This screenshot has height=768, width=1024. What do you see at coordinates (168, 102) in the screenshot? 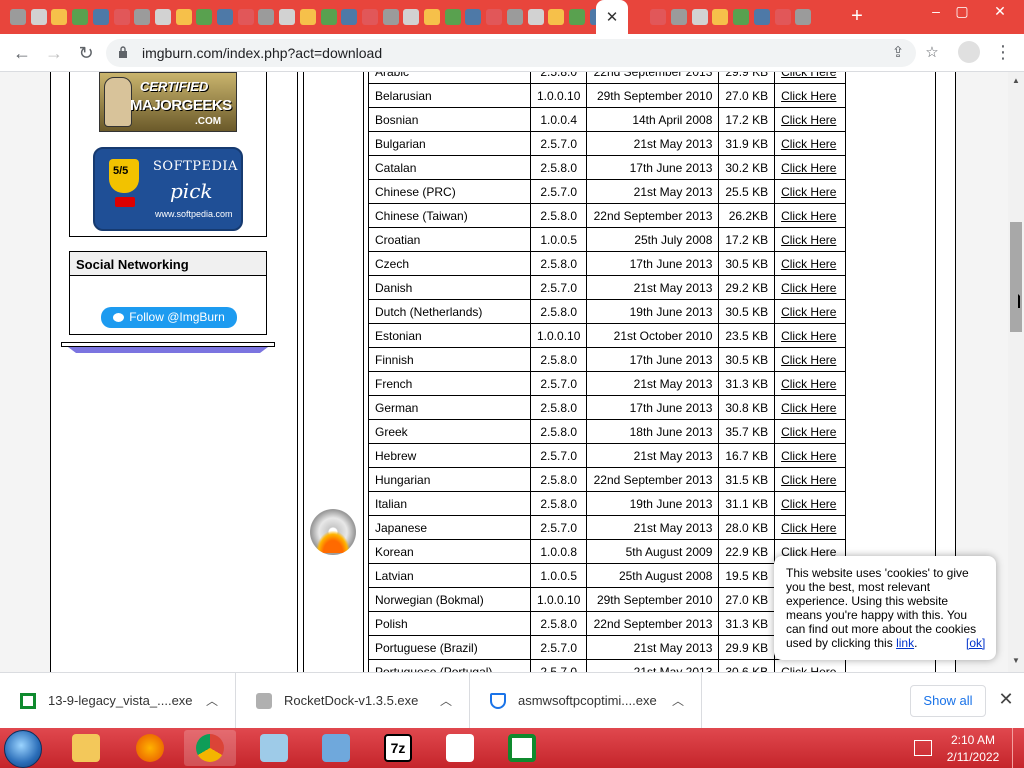
I see `majorgeeks-badge: CERTIFIED MAJORGEEKS .COM` at bounding box center [168, 102].